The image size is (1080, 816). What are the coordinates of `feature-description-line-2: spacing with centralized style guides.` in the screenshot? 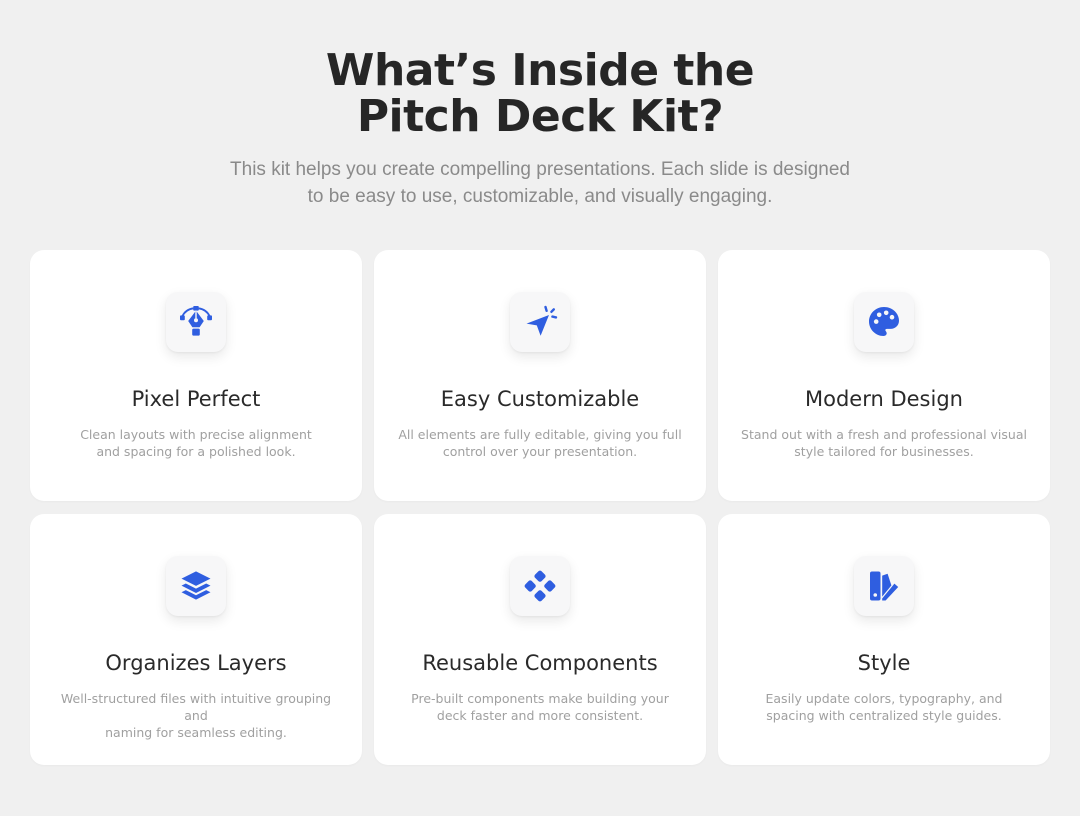 It's located at (884, 715).